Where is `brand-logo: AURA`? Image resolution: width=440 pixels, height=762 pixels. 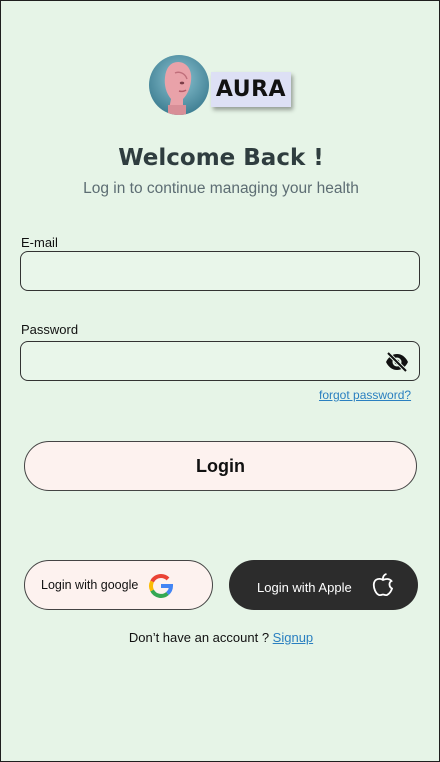 brand-logo: AURA is located at coordinates (251, 89).